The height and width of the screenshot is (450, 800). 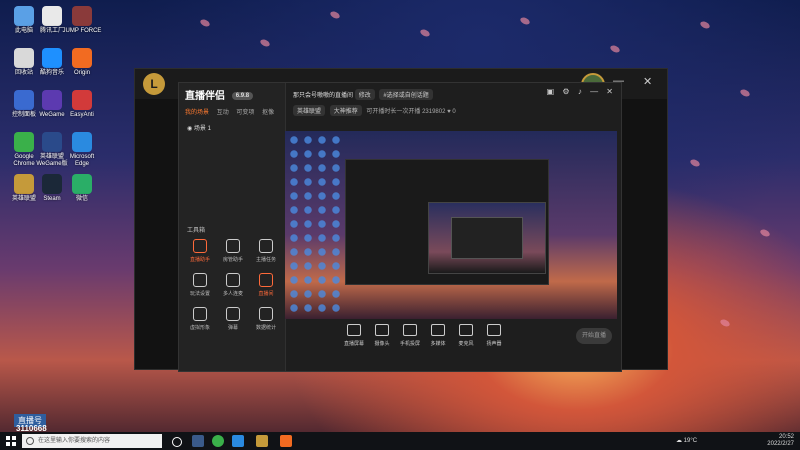 What do you see at coordinates (323, 96) in the screenshot?
I see `room-title: 那只会号嗷嗷的直播间` at bounding box center [323, 96].